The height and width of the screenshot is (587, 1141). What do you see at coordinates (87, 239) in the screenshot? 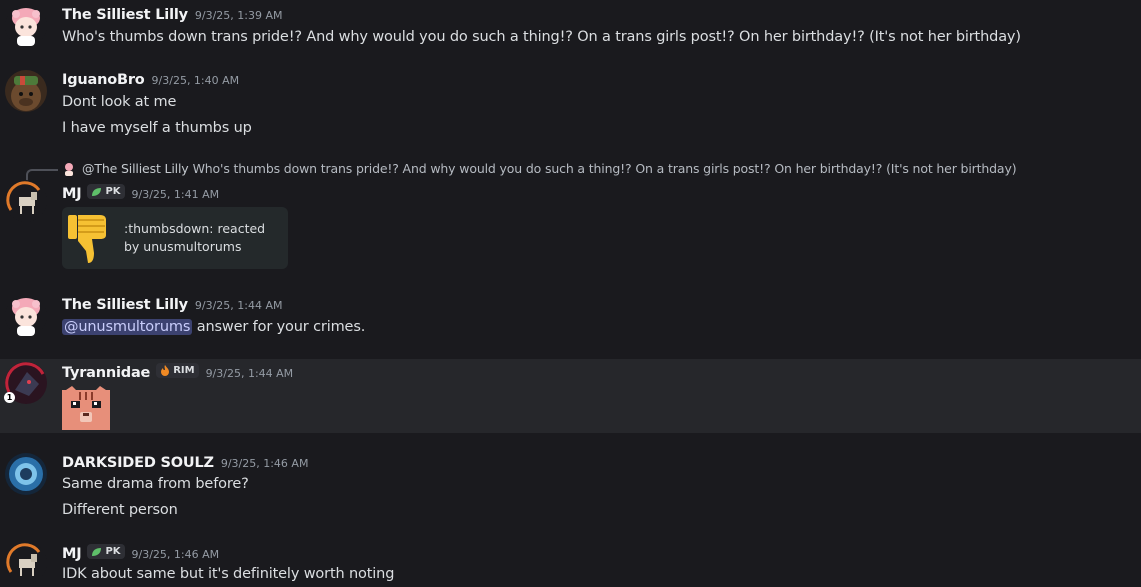
I see `thumbs-down-emoji` at bounding box center [87, 239].